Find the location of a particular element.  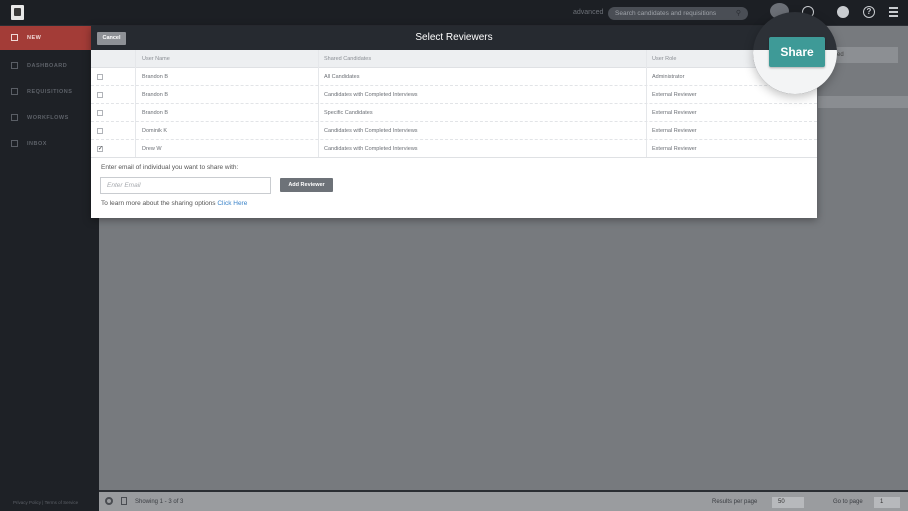

user-name-cell: Dominik K is located at coordinates (155, 131).